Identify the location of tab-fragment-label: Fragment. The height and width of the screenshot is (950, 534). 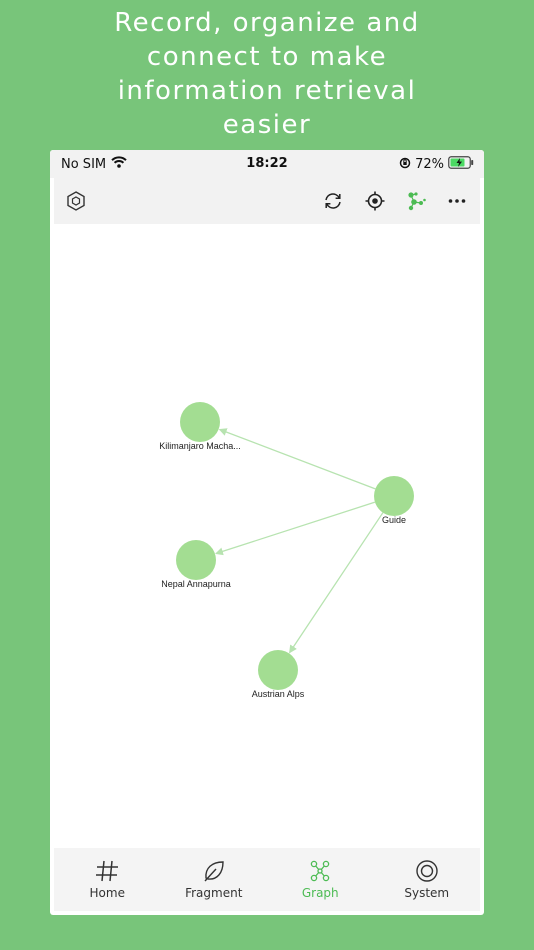
(214, 893).